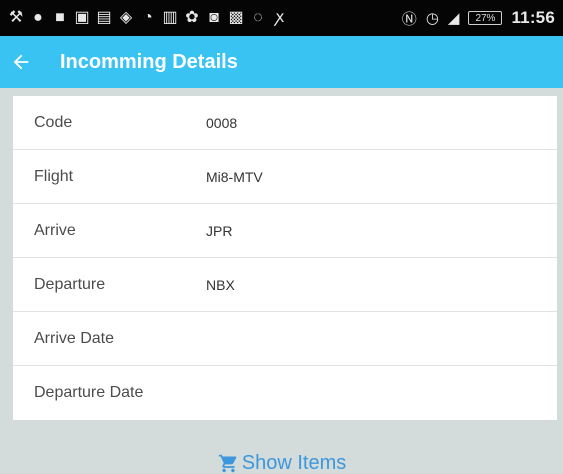 The width and height of the screenshot is (563, 474). Describe the element at coordinates (258, 17) in the screenshot. I see `whatsapp-icon: ◌` at that location.